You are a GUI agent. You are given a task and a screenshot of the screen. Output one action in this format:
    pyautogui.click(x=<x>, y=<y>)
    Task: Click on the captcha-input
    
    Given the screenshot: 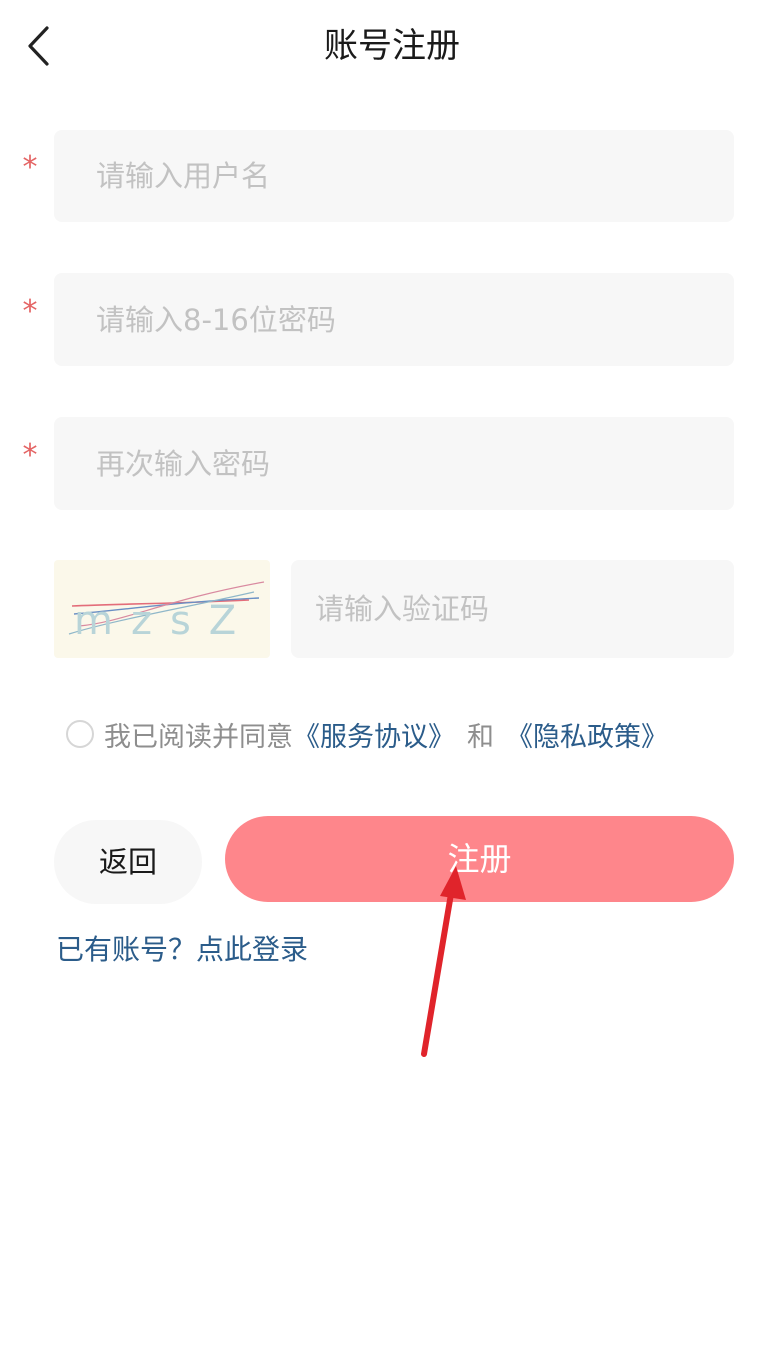 What is the action you would take?
    pyautogui.click(x=512, y=609)
    